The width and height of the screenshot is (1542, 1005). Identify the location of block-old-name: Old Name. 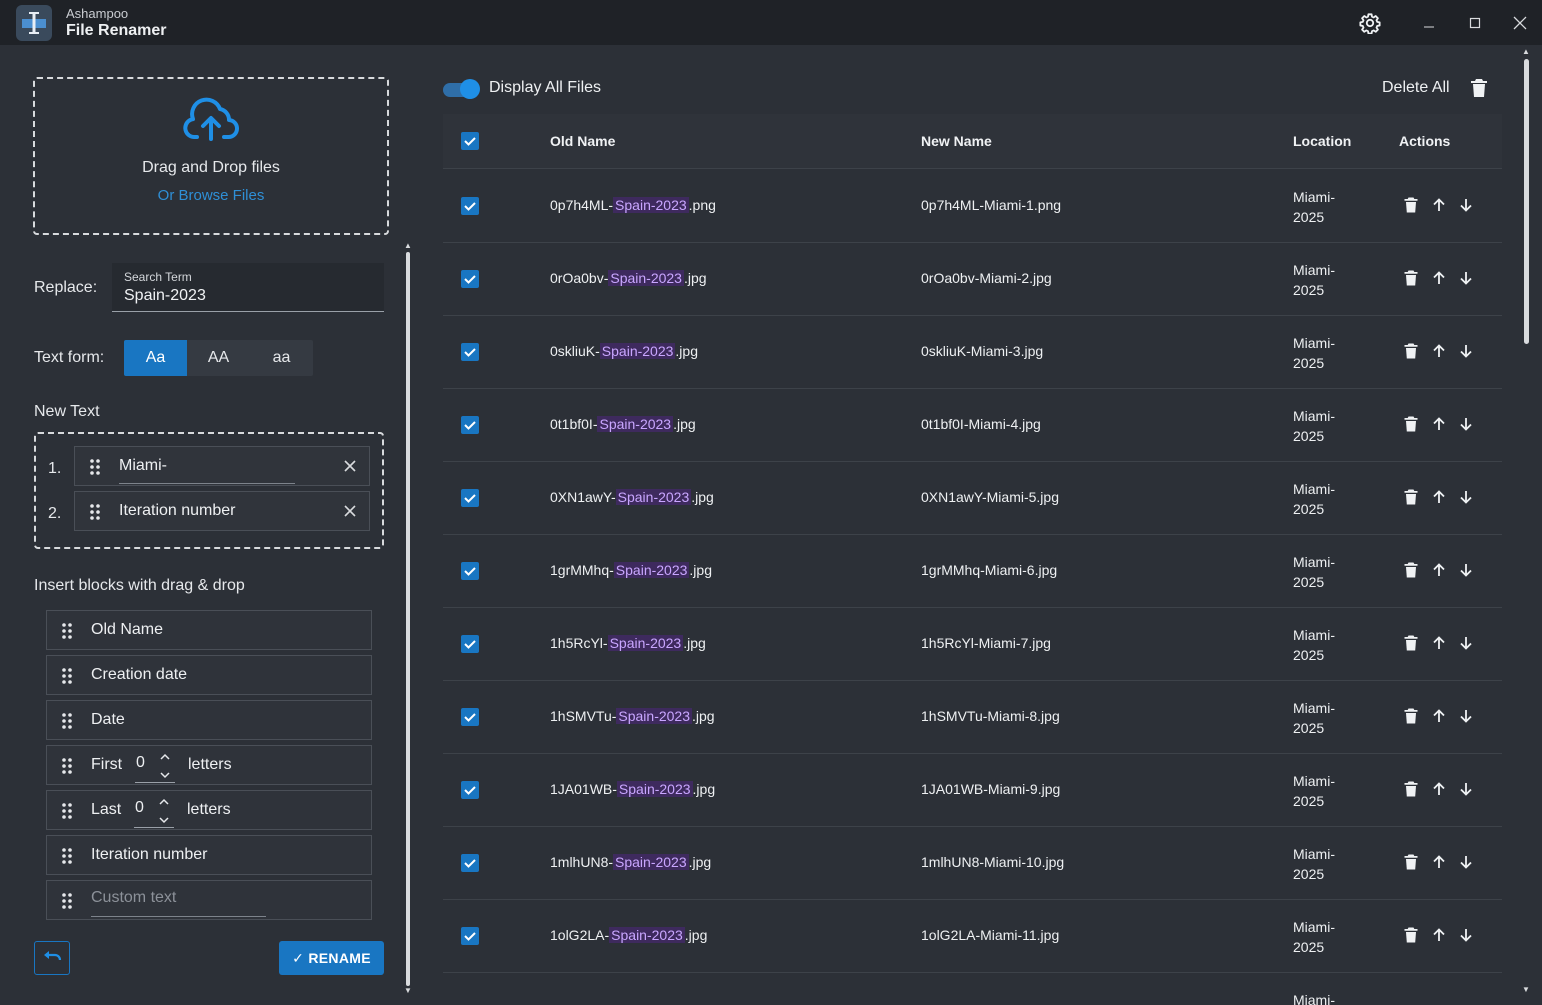
(209, 630).